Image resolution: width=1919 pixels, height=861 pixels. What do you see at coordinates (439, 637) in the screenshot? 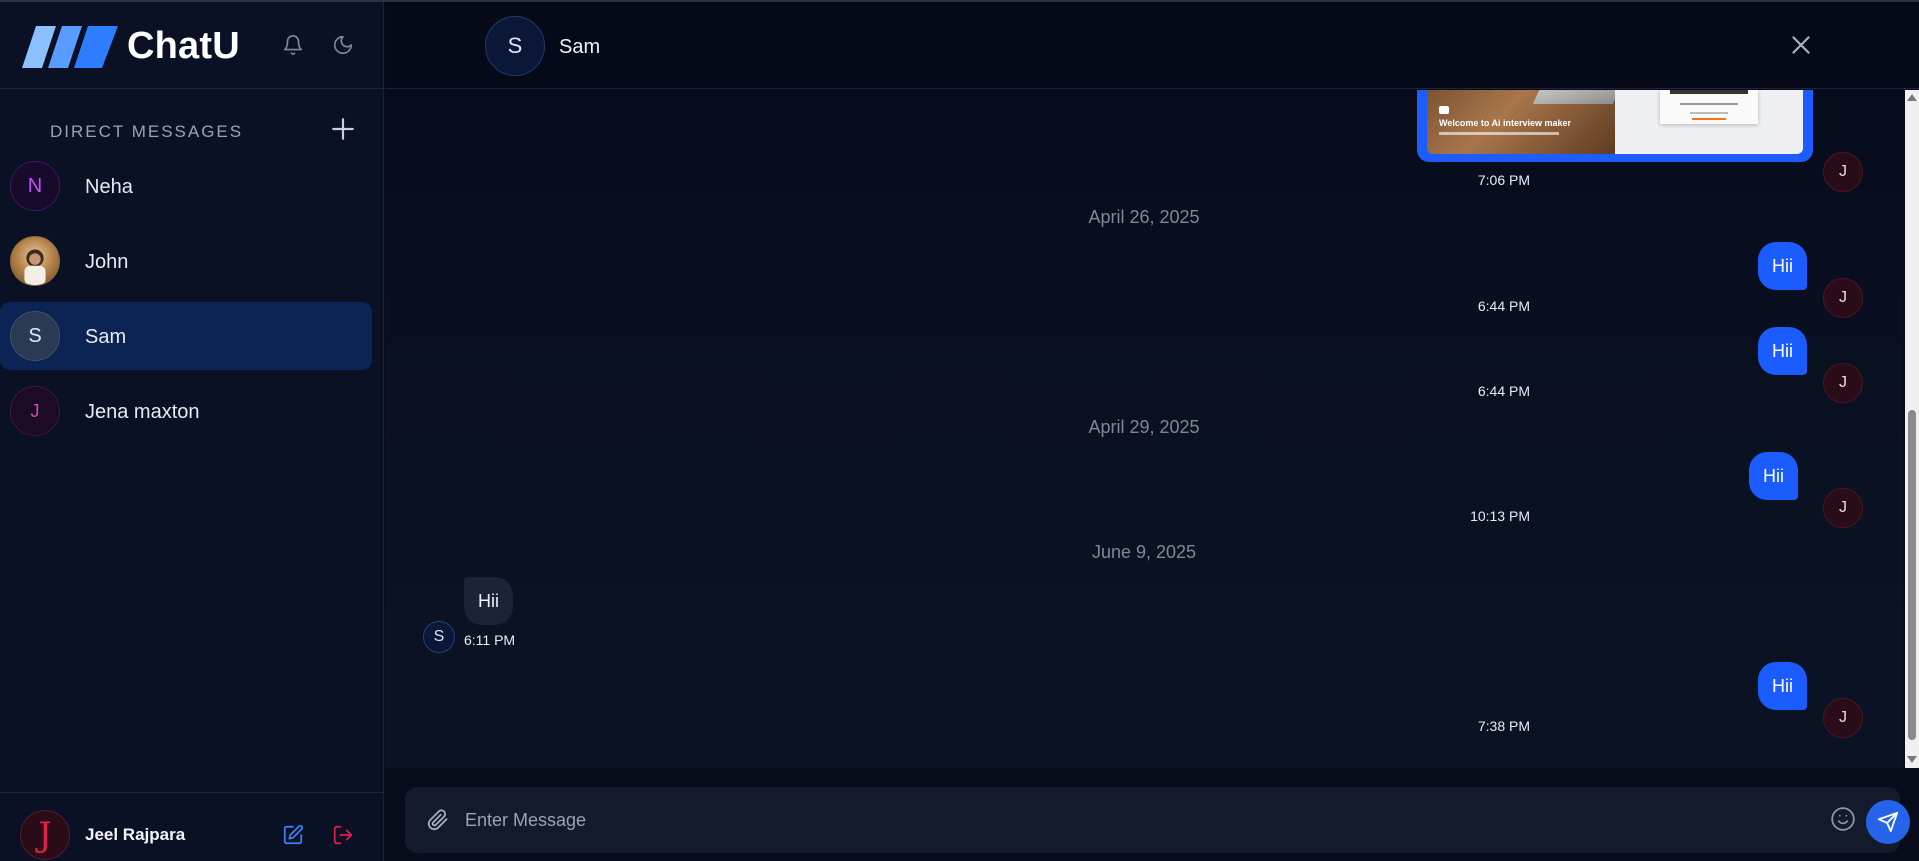
I see `sender-avatar: S` at bounding box center [439, 637].